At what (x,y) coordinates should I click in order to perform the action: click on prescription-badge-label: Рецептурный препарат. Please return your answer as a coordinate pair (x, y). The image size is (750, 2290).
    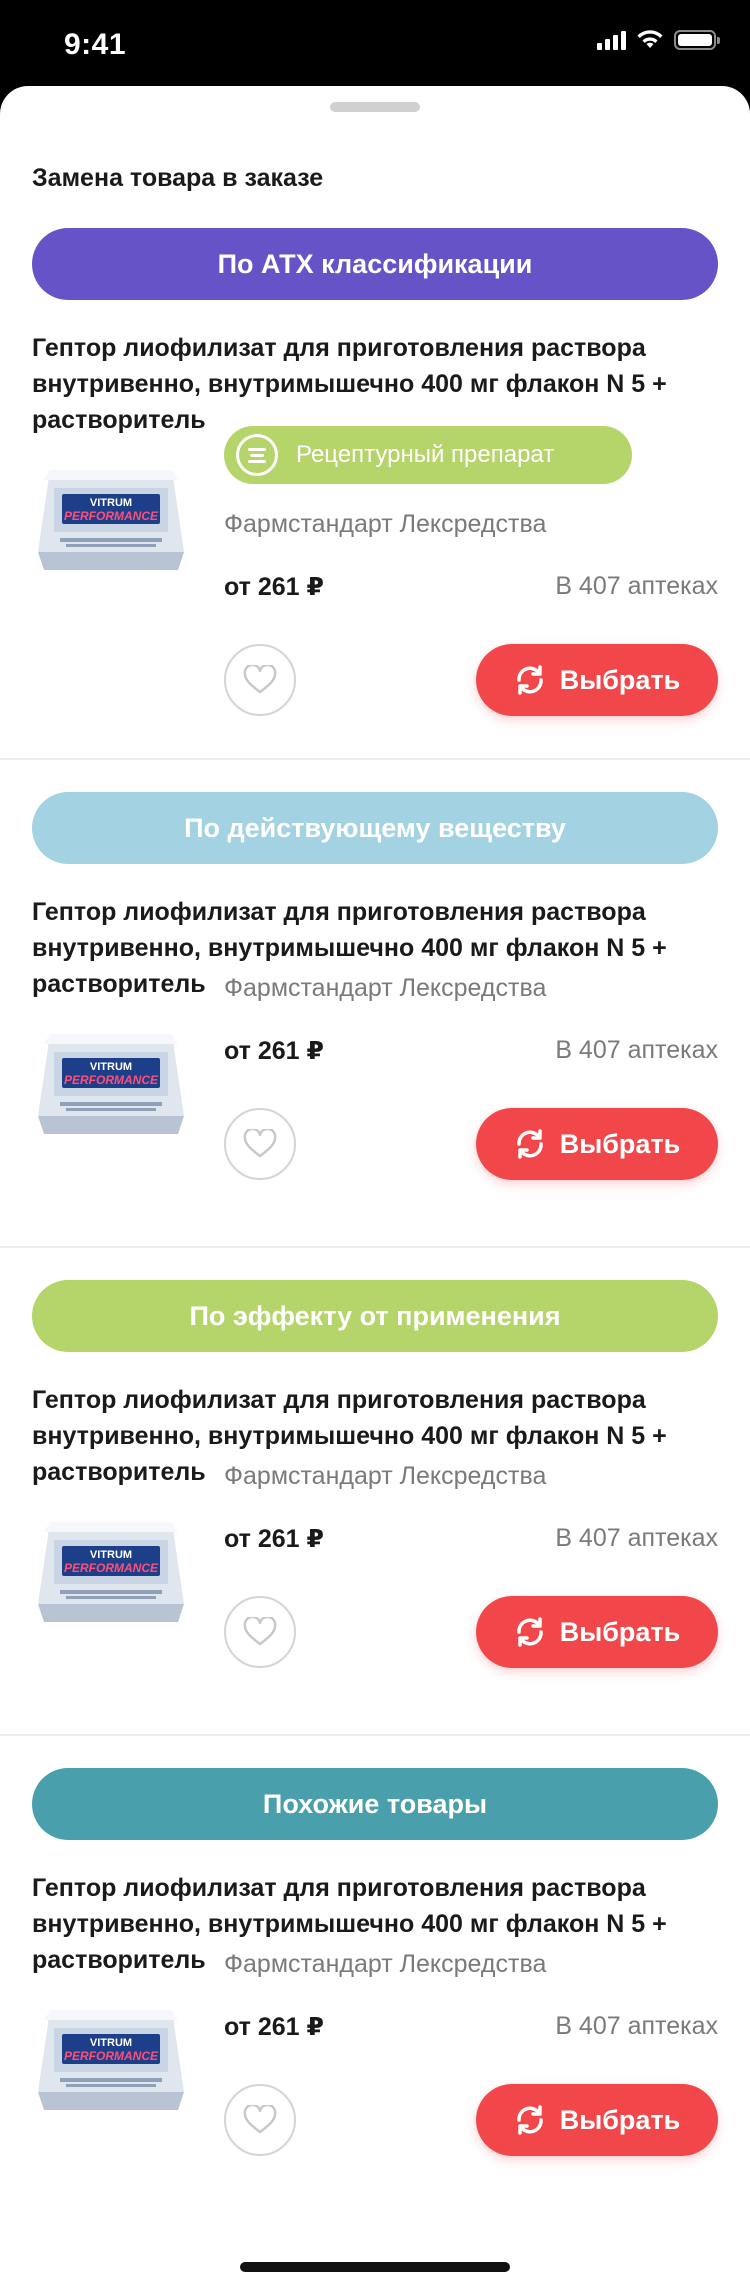
    Looking at the image, I should click on (425, 454).